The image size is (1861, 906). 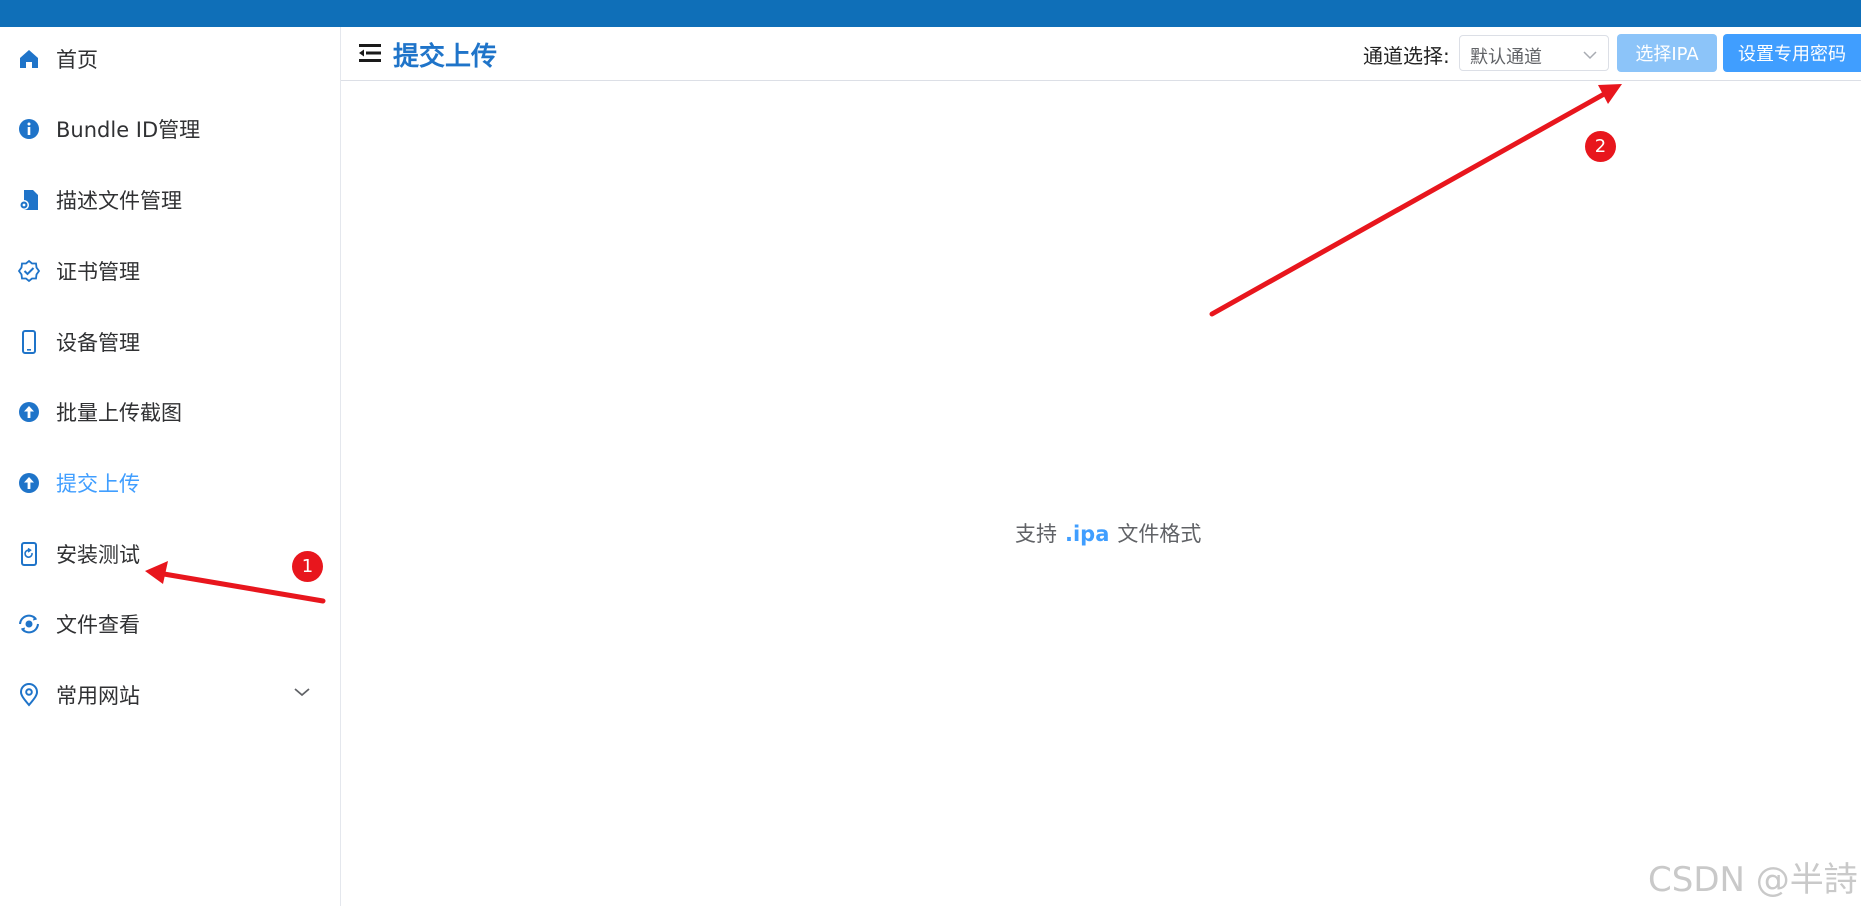 I want to click on sidebar-item-profiles: 描述文件管理, so click(x=170, y=200).